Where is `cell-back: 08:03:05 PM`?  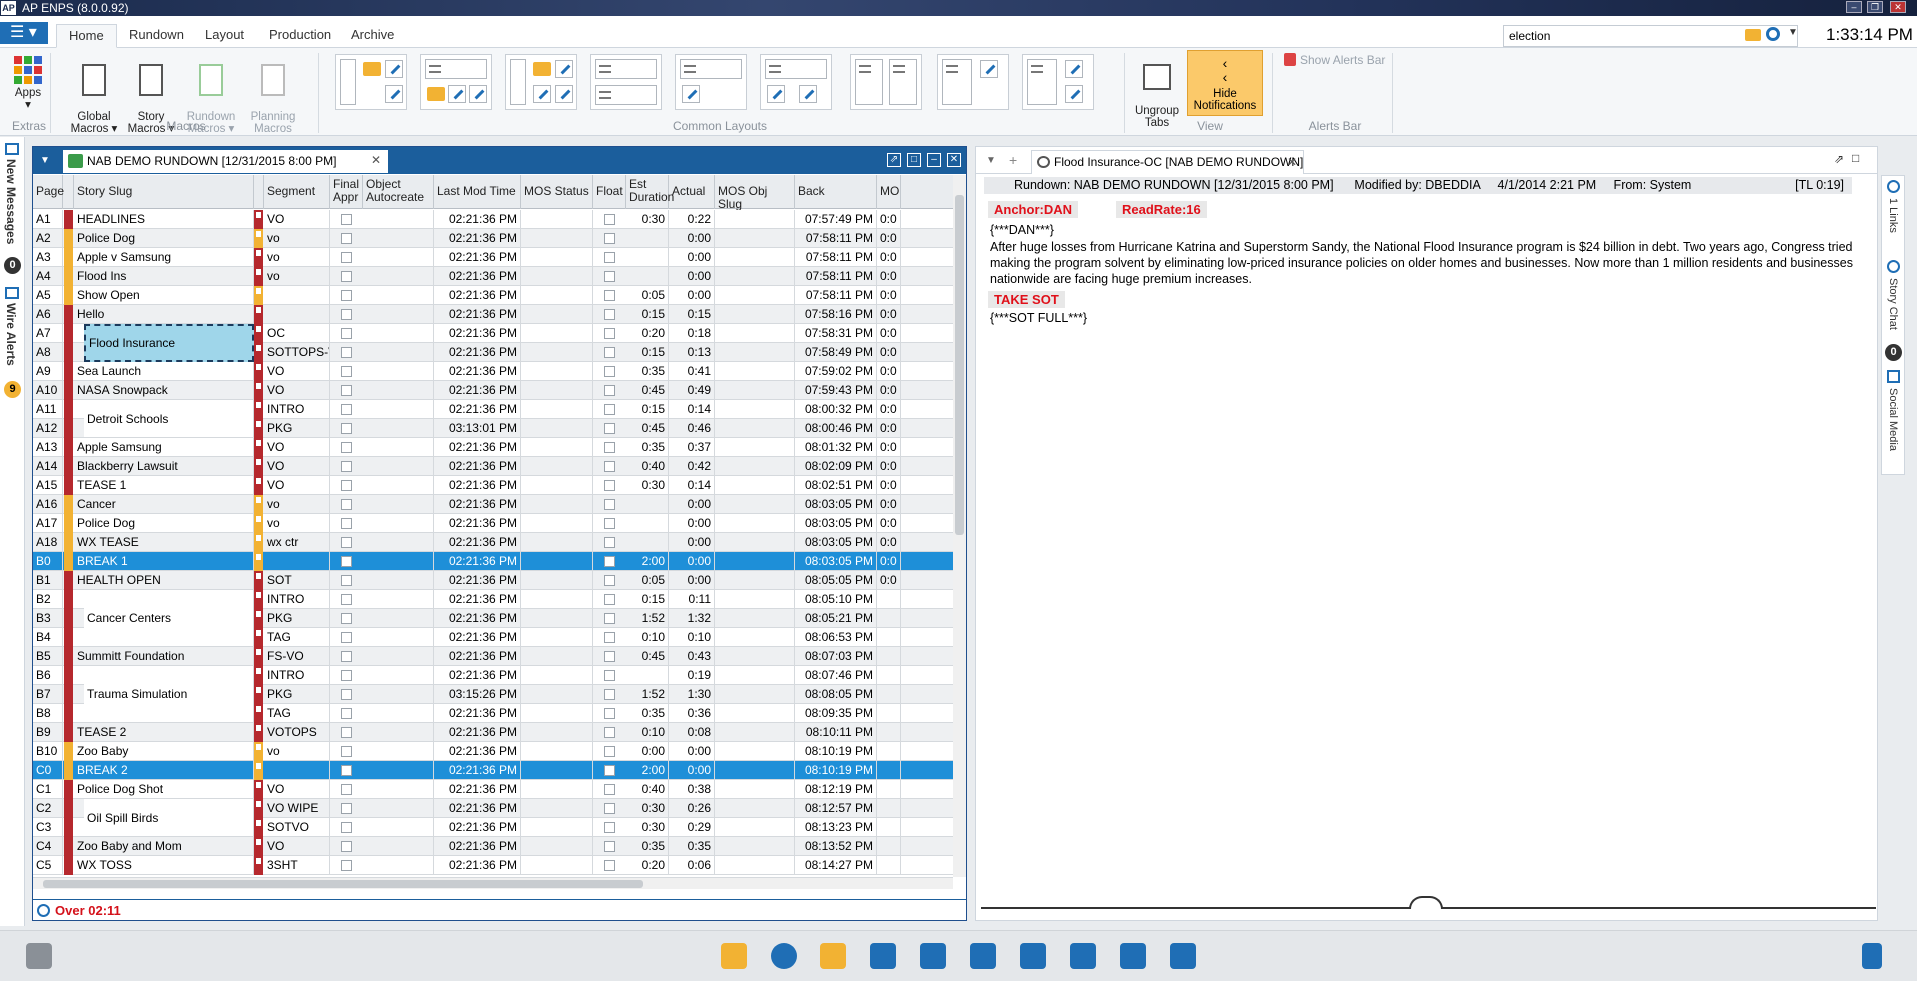
cell-back: 08:03:05 PM is located at coordinates (836, 561).